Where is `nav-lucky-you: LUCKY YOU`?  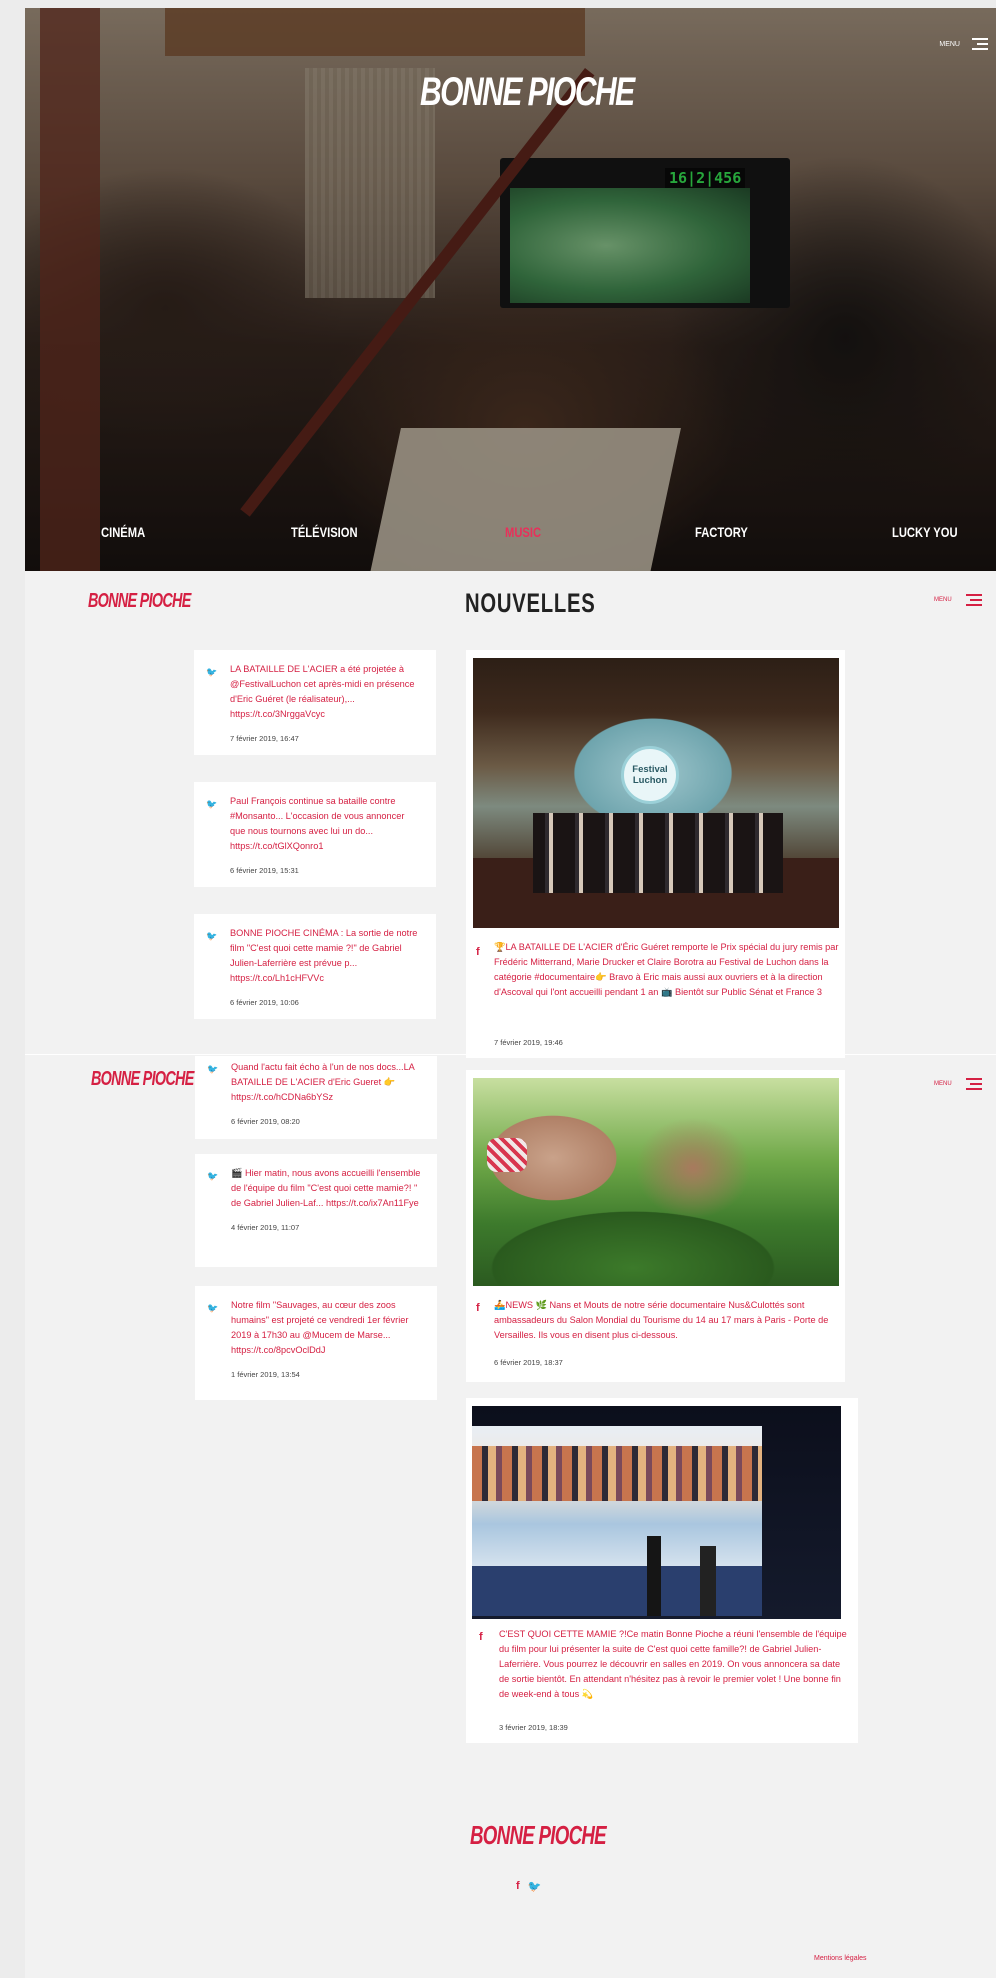
nav-lucky-you: LUCKY YOU is located at coordinates (925, 532).